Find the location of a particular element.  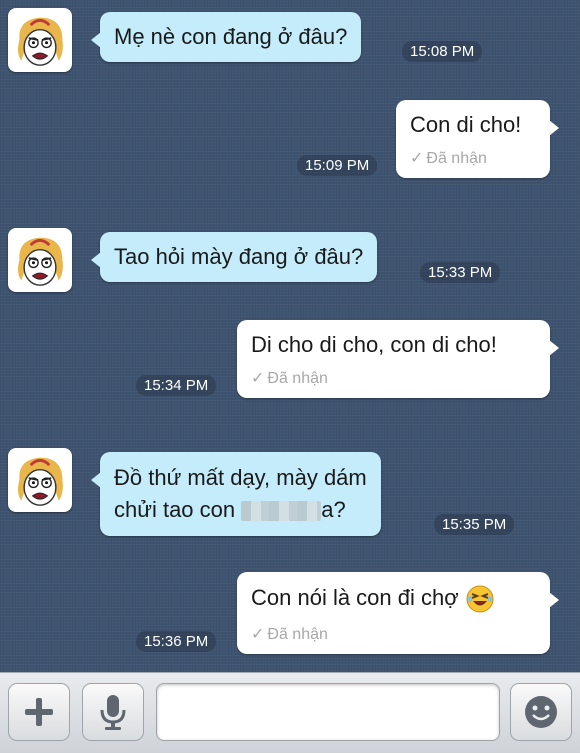

incoming-message-bubble: Tao hỏi mày đang ở đâu? is located at coordinates (234, 257).